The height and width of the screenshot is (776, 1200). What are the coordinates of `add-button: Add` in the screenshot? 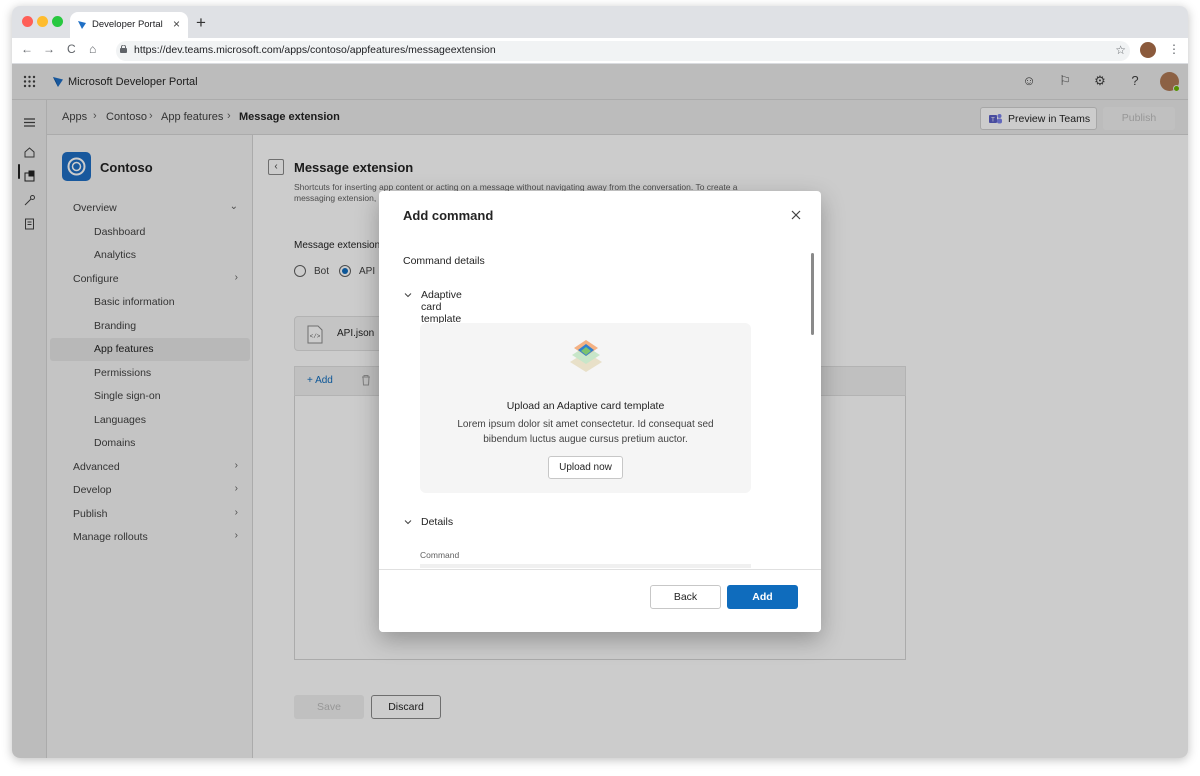 It's located at (762, 597).